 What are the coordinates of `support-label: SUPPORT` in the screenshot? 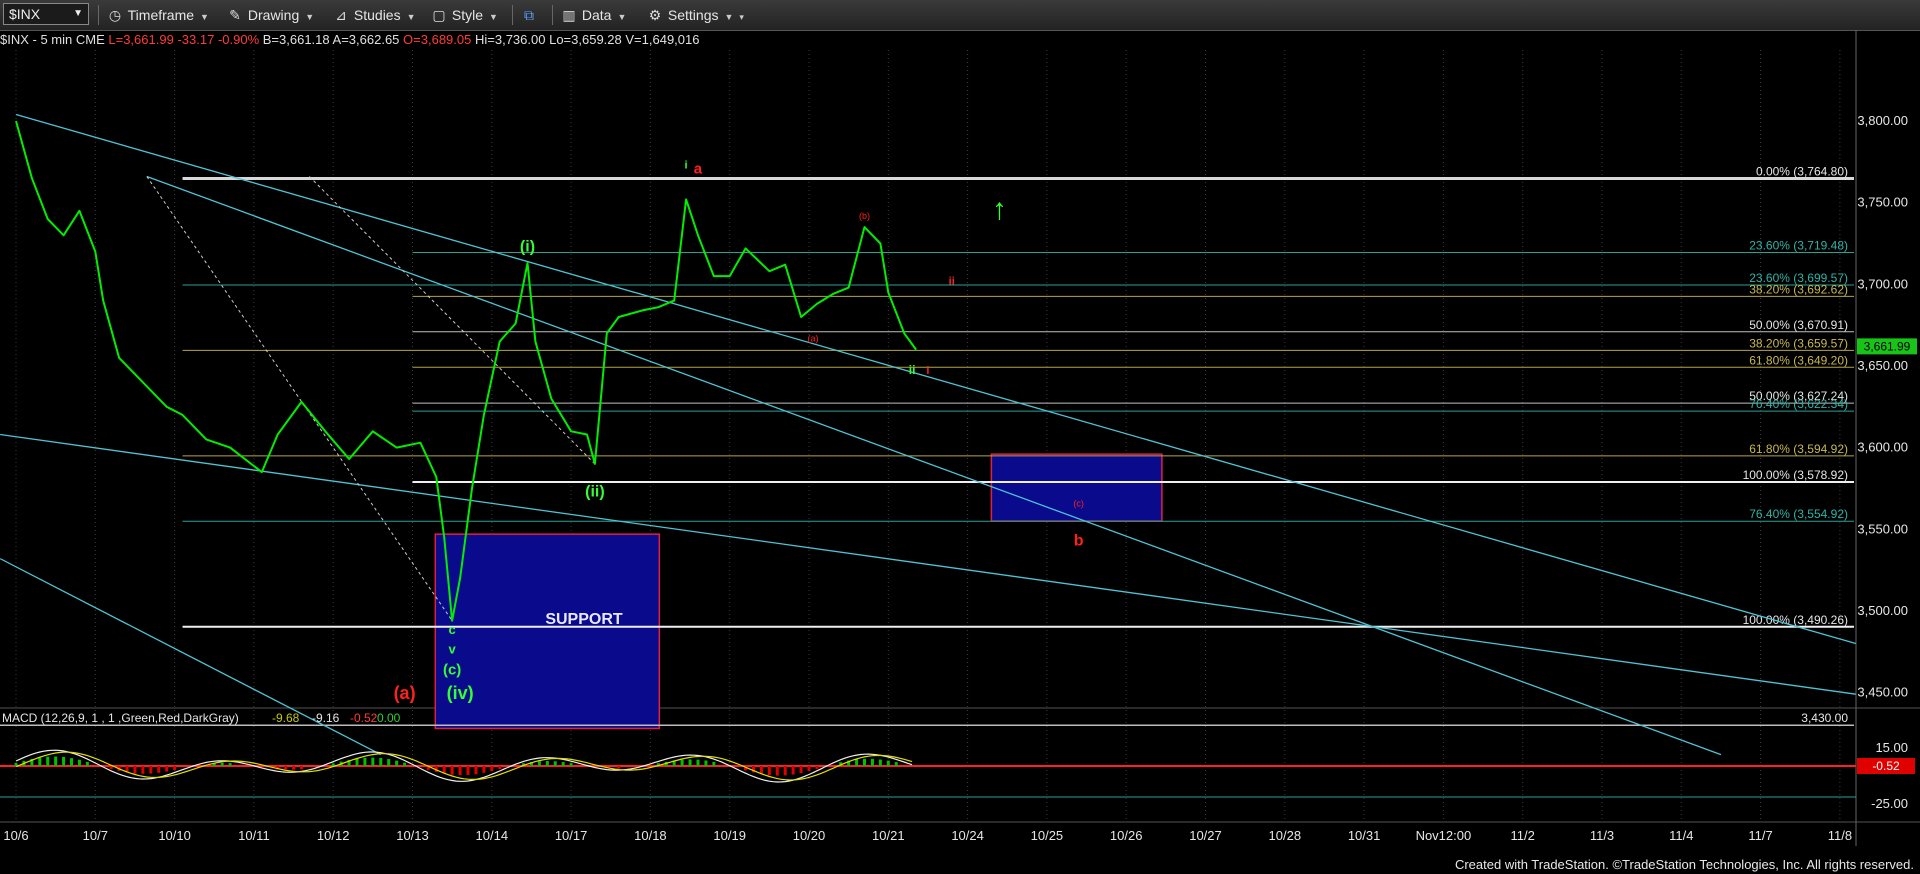 It's located at (584, 619).